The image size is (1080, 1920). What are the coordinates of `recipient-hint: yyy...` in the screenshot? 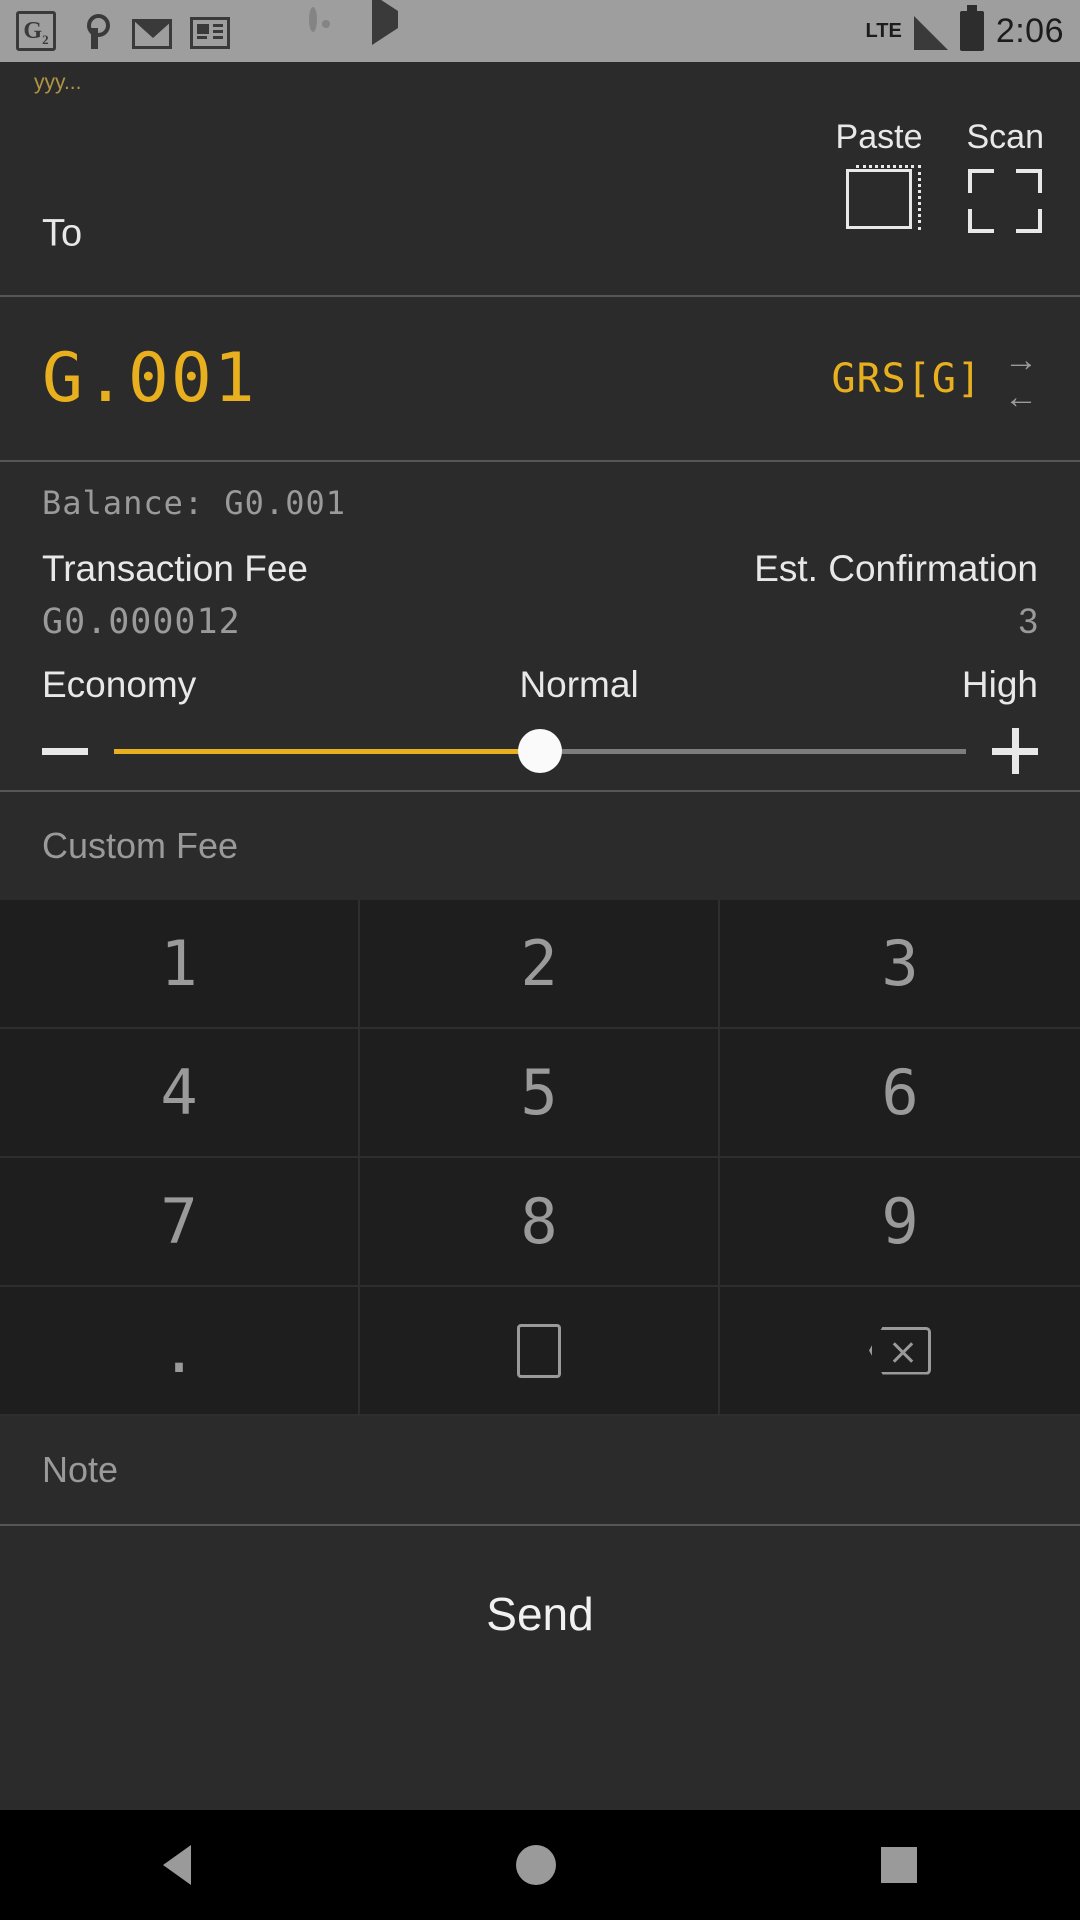 It's located at (58, 82).